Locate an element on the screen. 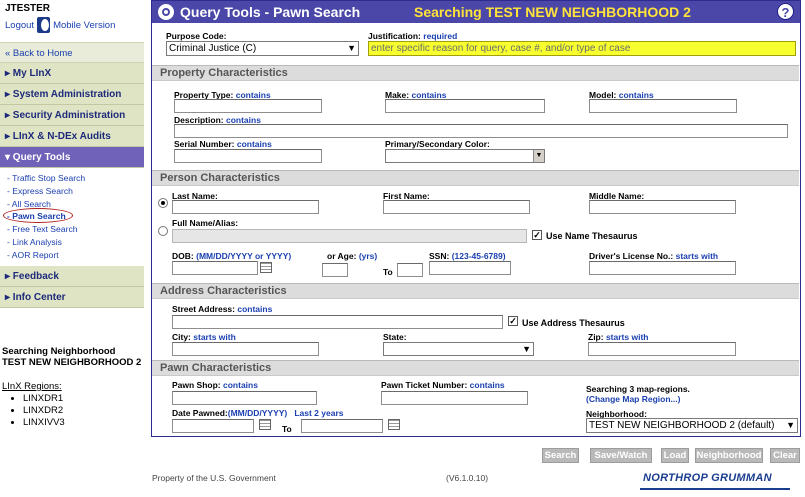 The height and width of the screenshot is (497, 805). region-item: LINXDR1 is located at coordinates (44, 399).